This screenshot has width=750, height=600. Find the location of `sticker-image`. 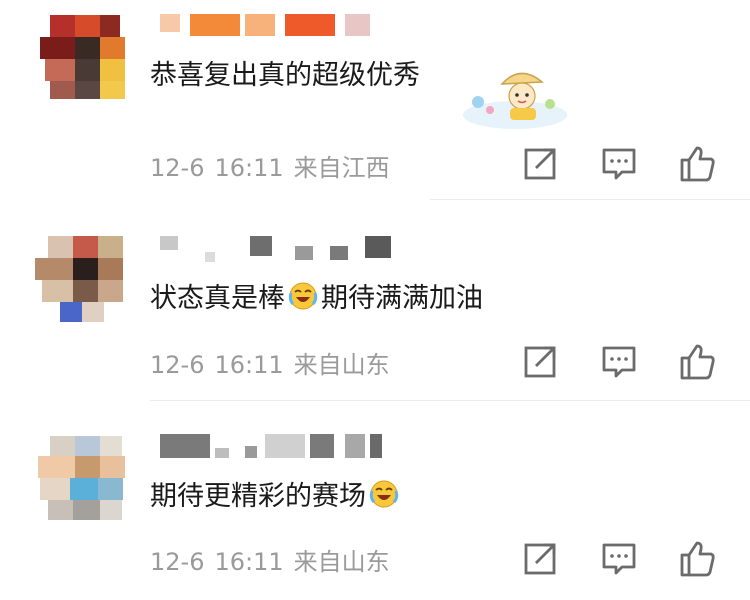

sticker-image is located at coordinates (515, 95).